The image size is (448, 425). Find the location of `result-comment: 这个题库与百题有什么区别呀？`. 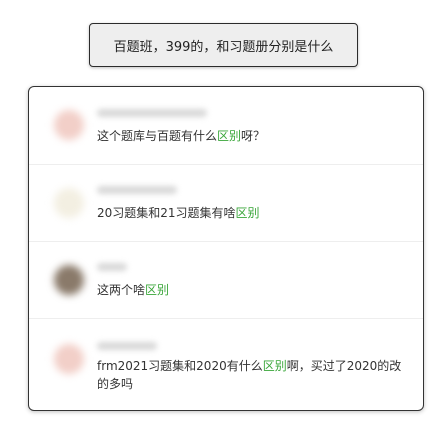

result-comment: 这个题库与百题有什么区别呀？ is located at coordinates (181, 136).